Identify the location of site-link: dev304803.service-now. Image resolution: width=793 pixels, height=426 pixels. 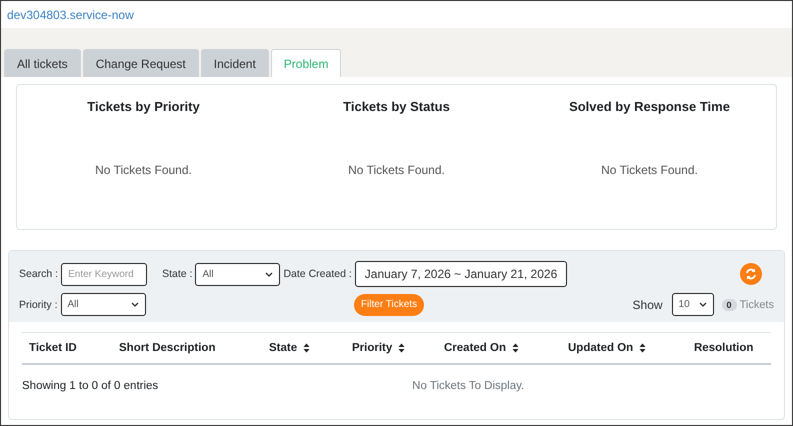
(70, 15).